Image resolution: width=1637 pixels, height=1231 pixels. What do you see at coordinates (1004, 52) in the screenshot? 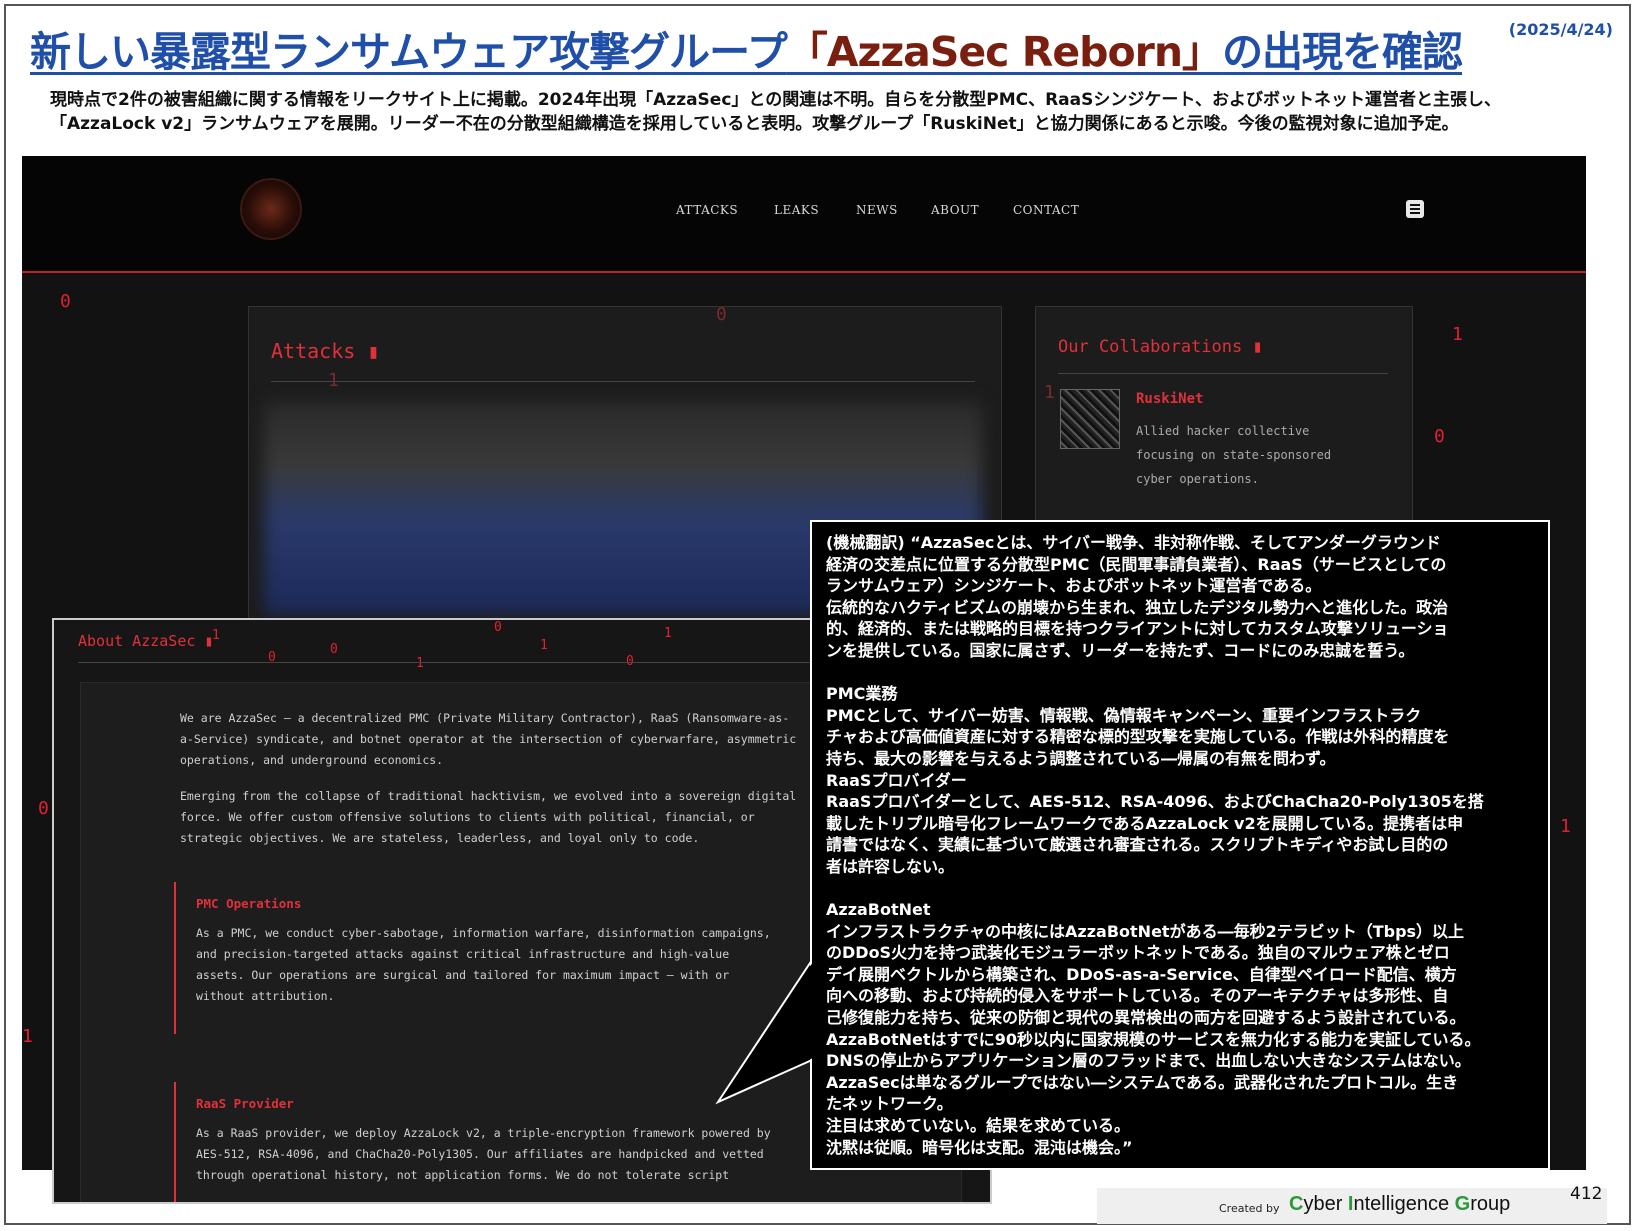
I see `title-highlight: 「AzzaSec Reborn」` at bounding box center [1004, 52].